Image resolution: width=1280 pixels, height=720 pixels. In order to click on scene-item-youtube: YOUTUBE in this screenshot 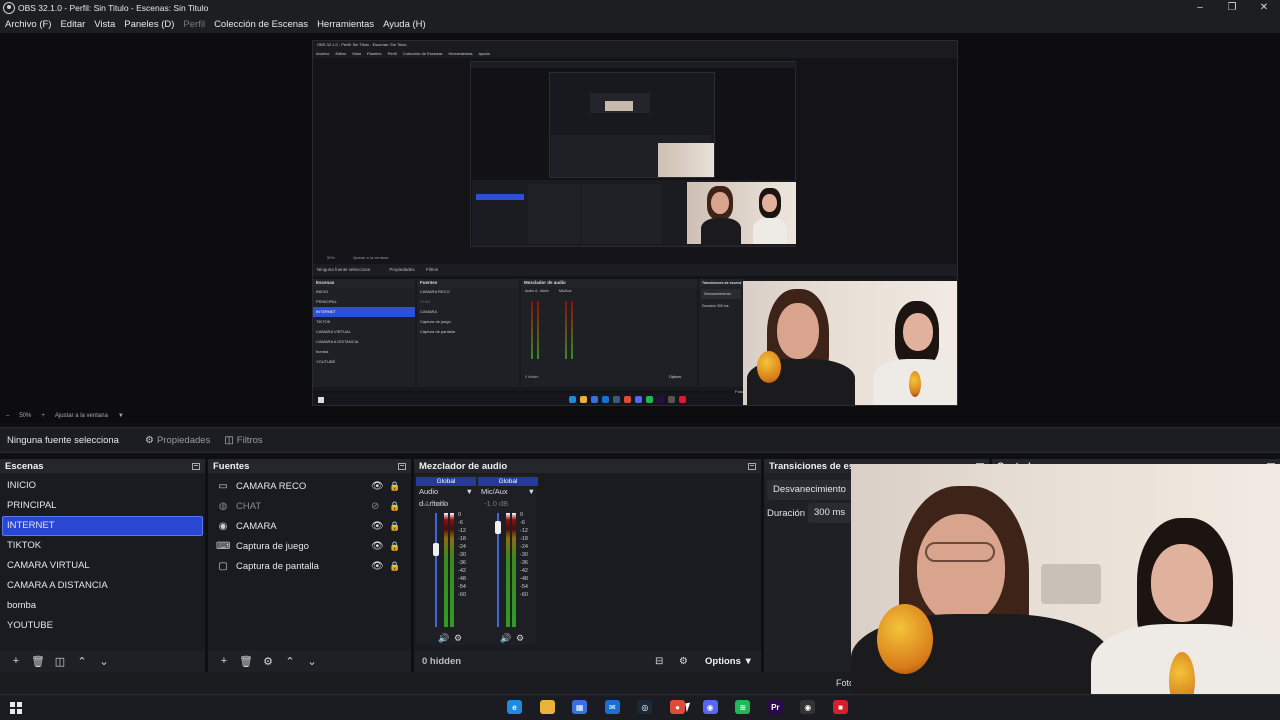, I will do `click(102, 626)`.